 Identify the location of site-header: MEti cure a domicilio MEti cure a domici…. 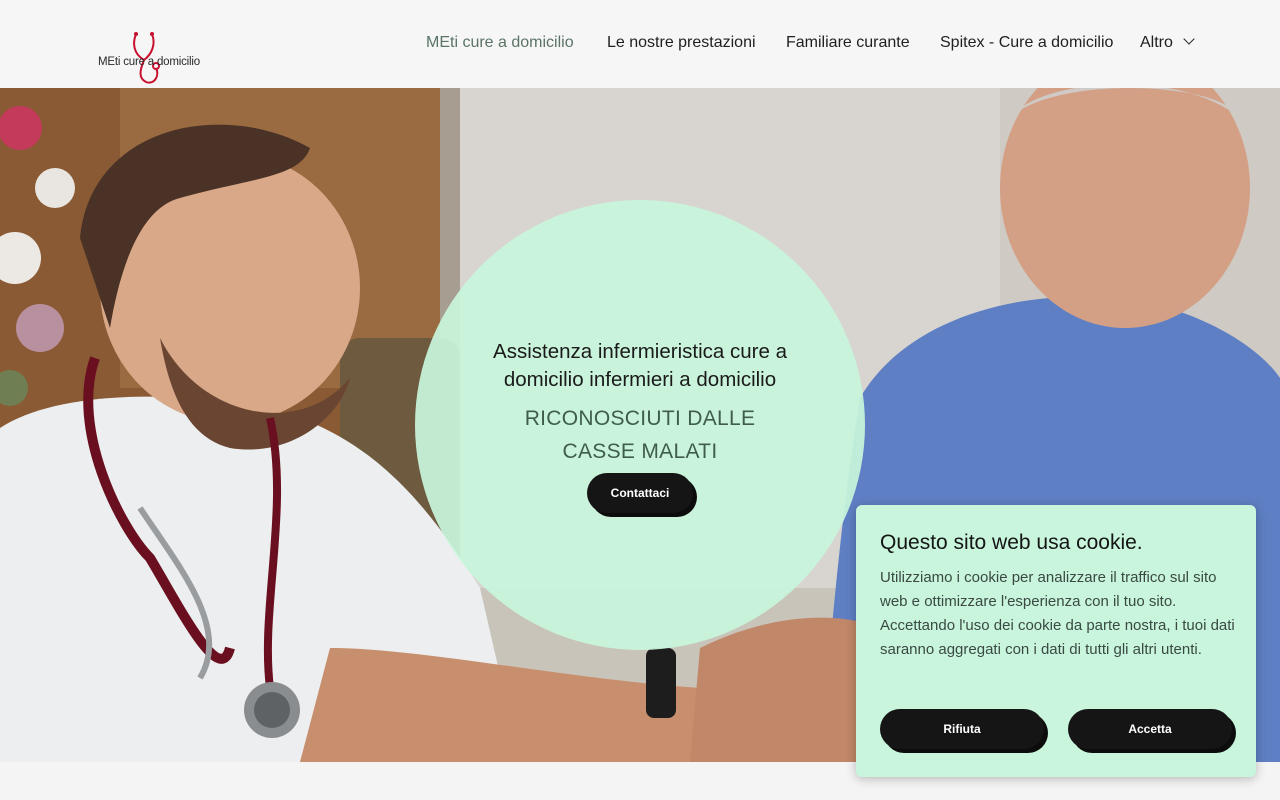
(640, 44).